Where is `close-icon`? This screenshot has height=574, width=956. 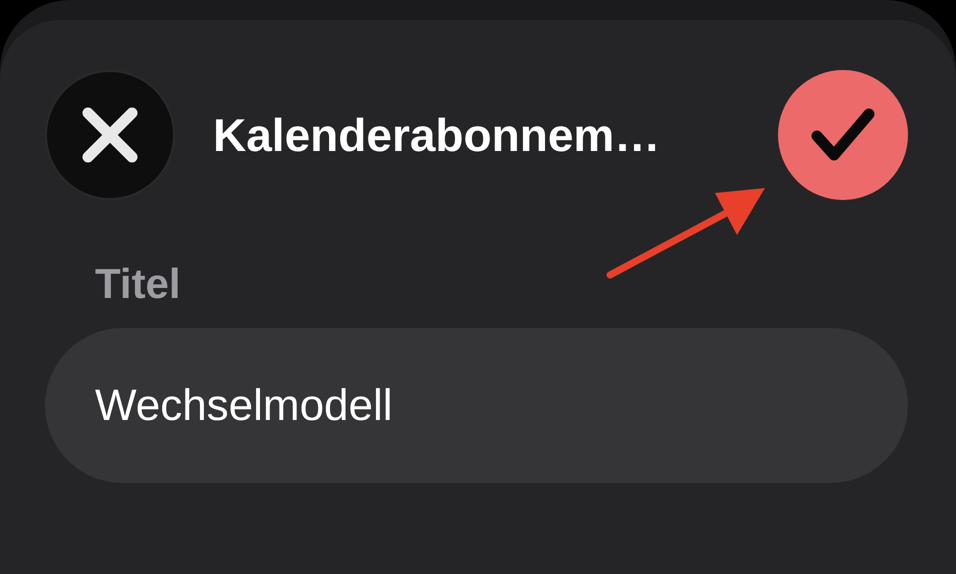
close-icon is located at coordinates (110, 135).